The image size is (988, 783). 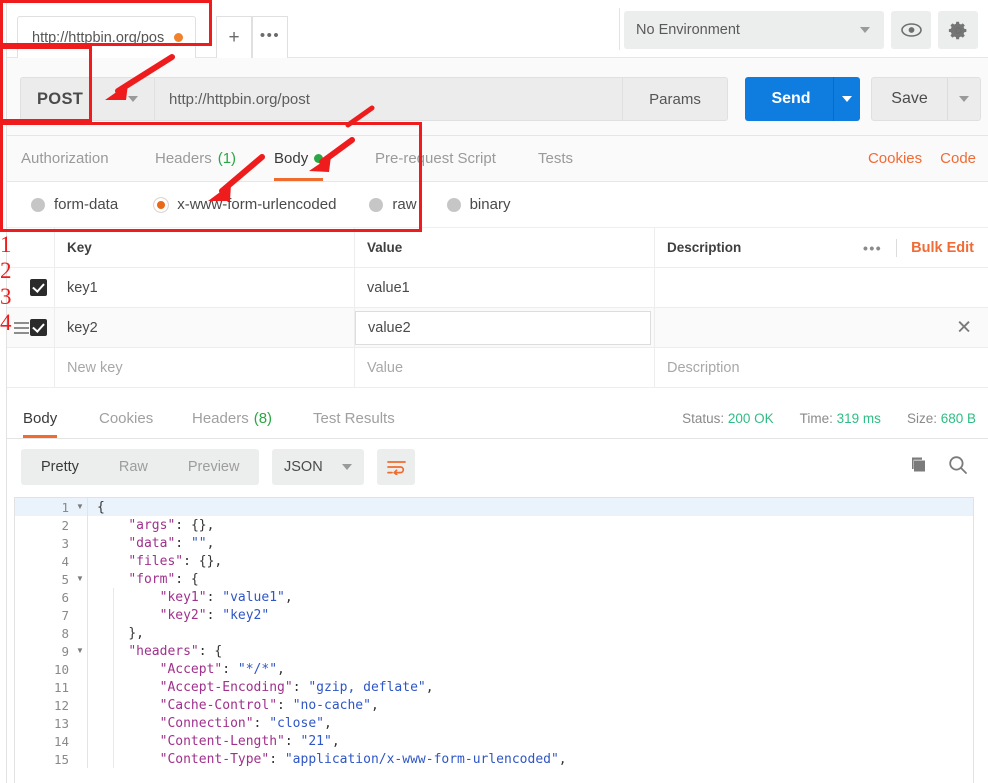 I want to click on response-format-select: JSON, so click(x=318, y=467).